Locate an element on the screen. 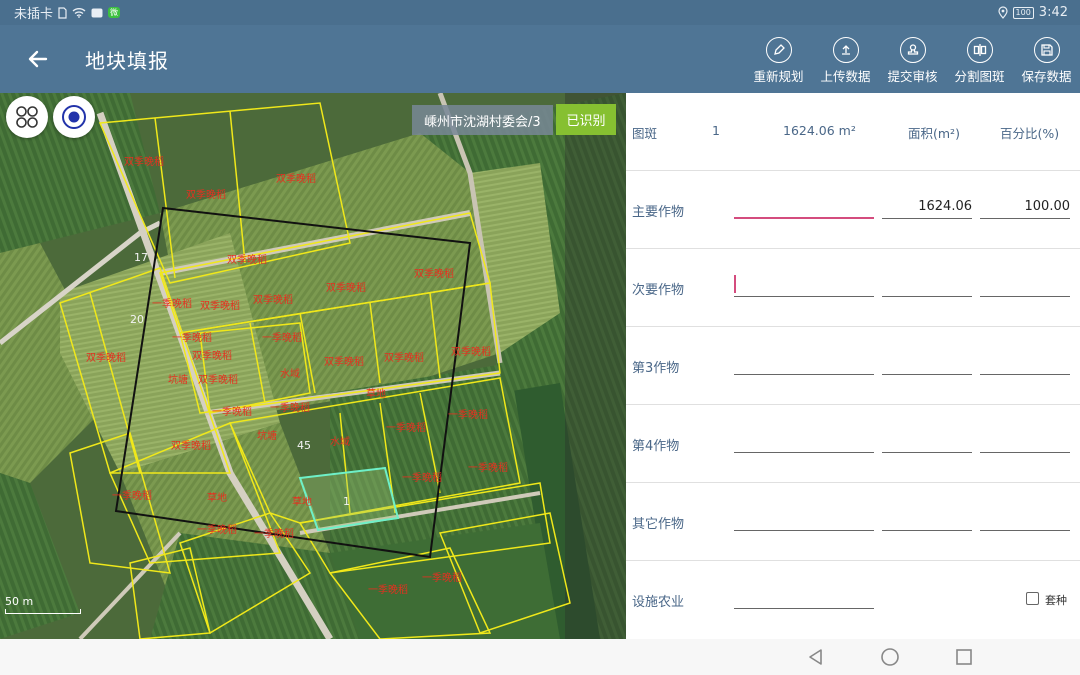 Image resolution: width=1080 pixels, height=675 pixels. nav-recents-icon is located at coordinates (964, 657).